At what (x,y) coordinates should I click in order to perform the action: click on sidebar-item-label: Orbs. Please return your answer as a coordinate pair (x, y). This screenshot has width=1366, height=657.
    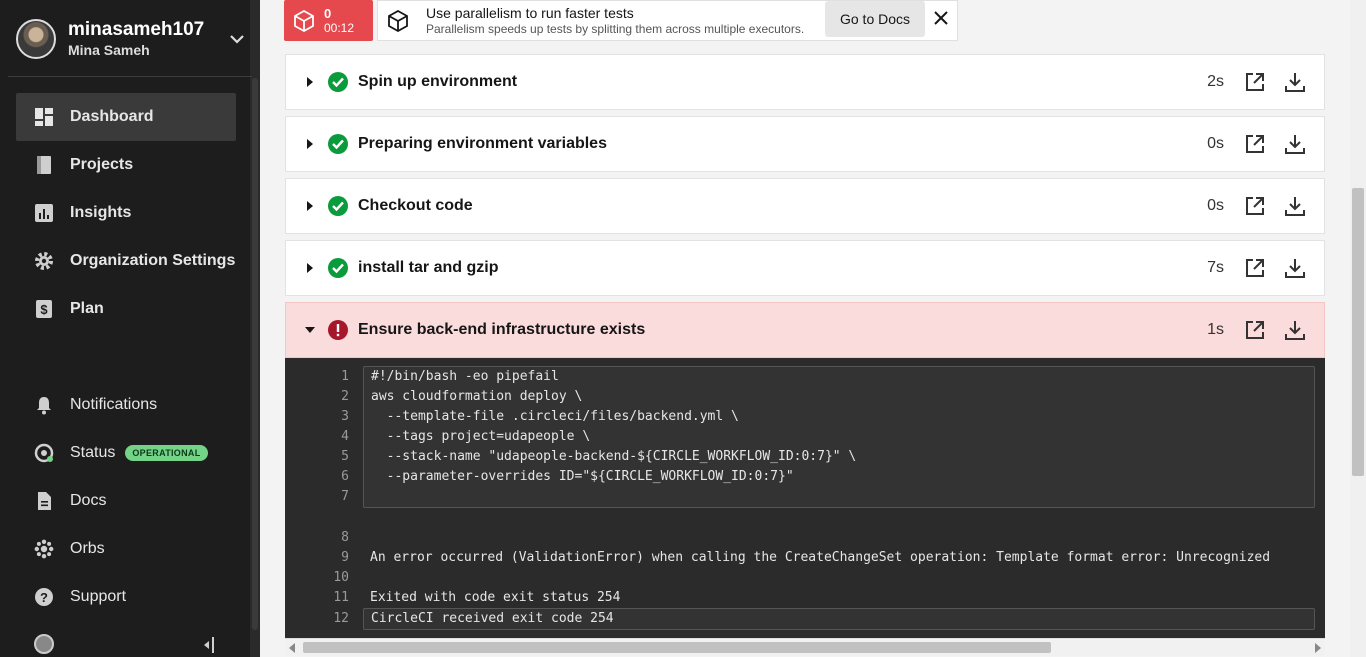
    Looking at the image, I should click on (87, 548).